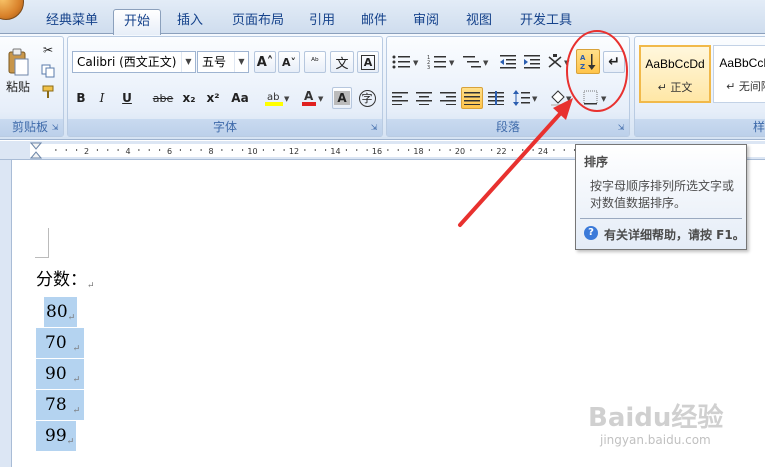  I want to click on phonetic-guide-button: 文, so click(342, 62).